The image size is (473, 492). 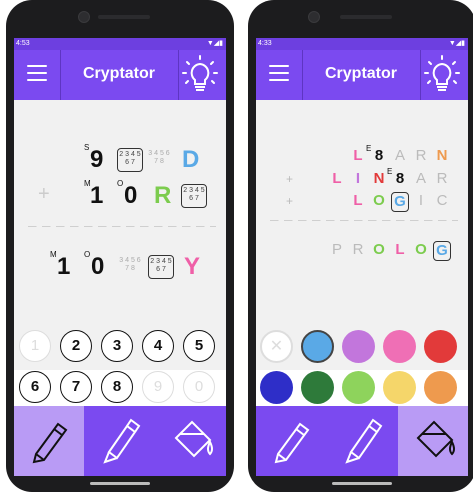 I want to click on color-swatch-purple, so click(x=358, y=346).